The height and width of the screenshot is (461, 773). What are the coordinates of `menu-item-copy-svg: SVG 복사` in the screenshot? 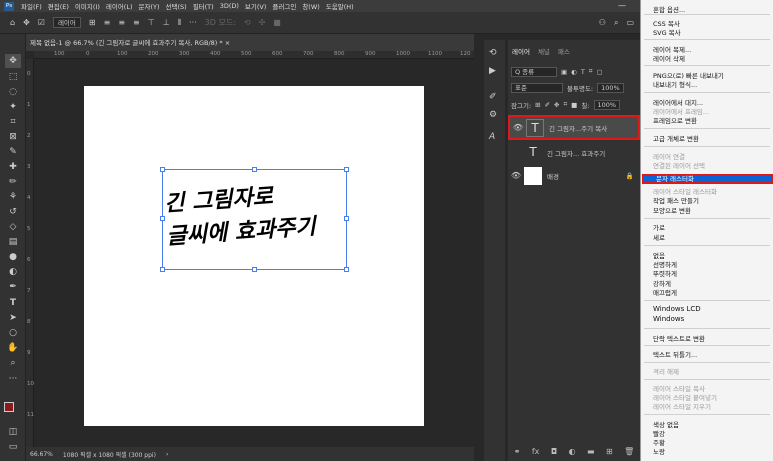 It's located at (667, 32).